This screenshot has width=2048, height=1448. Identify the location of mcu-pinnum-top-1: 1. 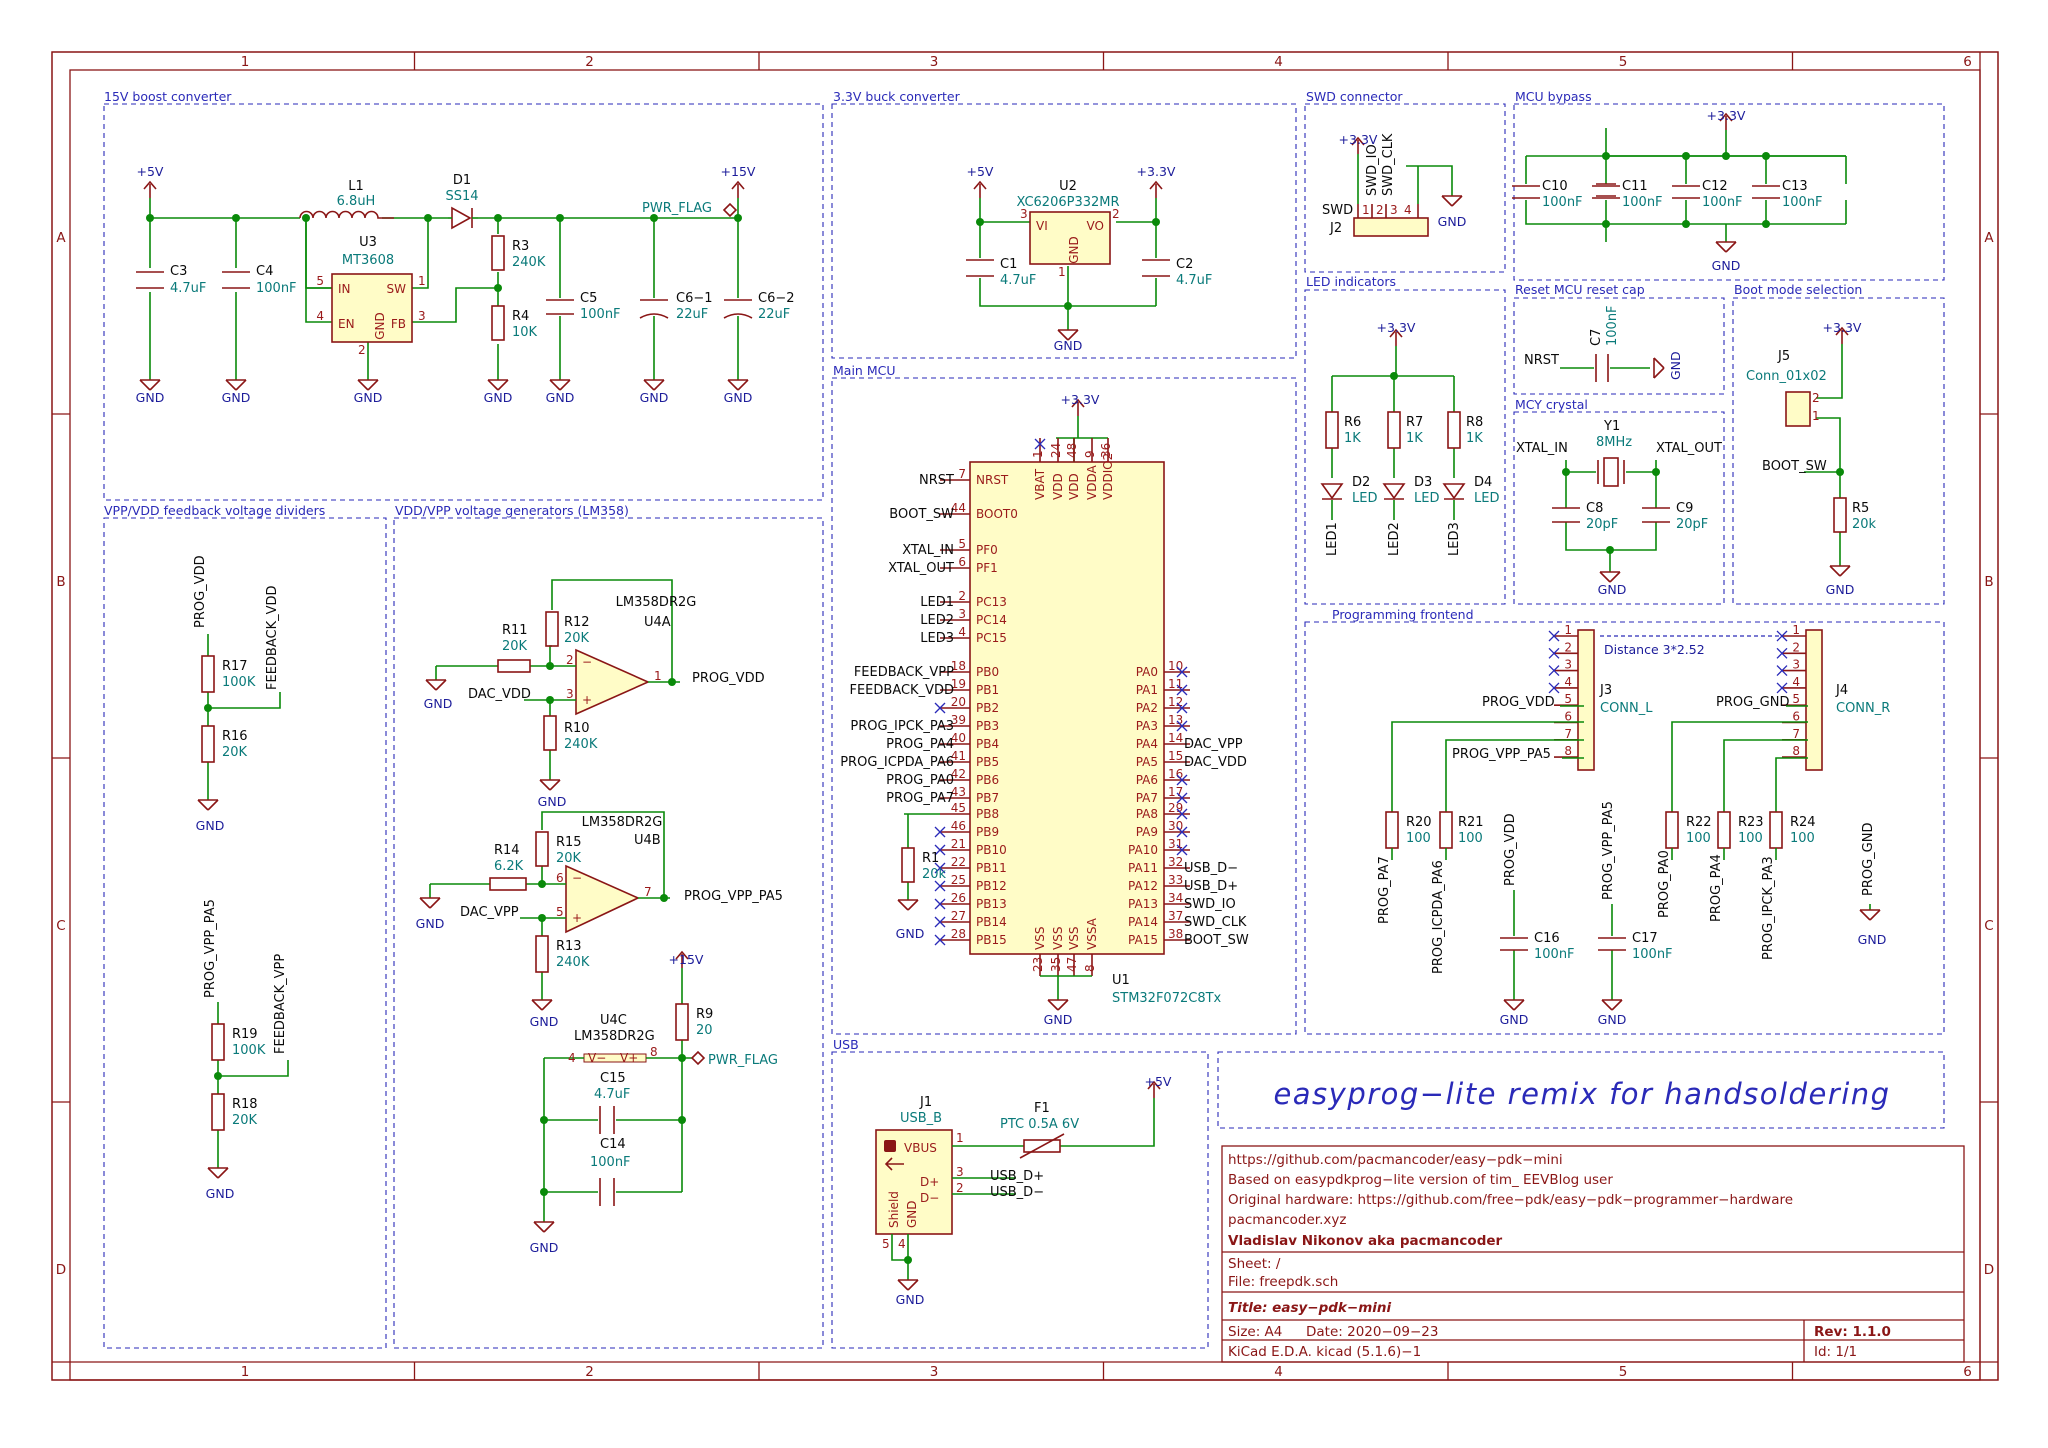
(1038, 454).